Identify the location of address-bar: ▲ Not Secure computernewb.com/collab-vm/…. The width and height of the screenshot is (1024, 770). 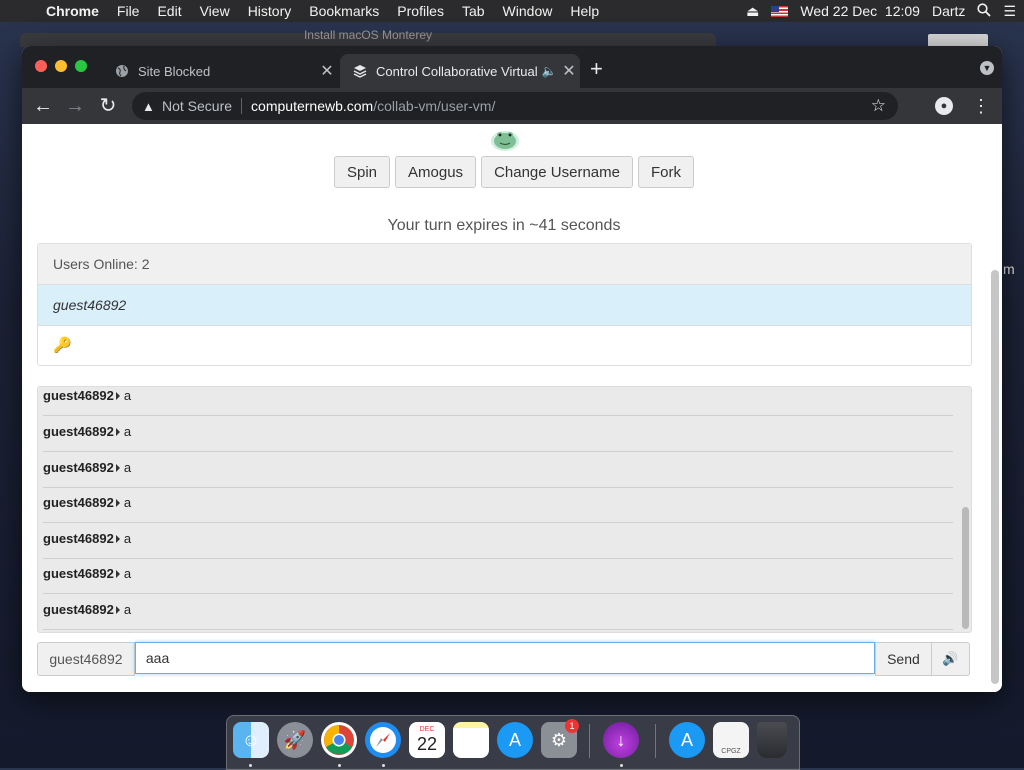
(515, 106).